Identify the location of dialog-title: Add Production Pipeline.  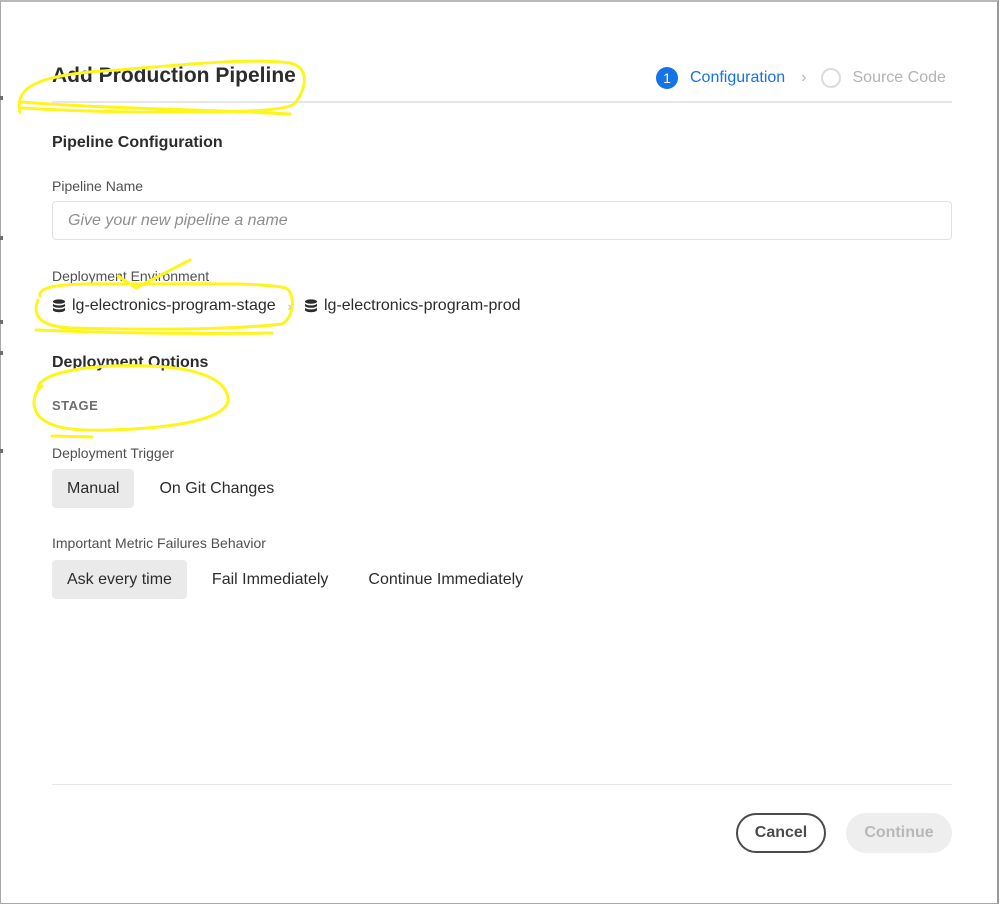
(174, 75).